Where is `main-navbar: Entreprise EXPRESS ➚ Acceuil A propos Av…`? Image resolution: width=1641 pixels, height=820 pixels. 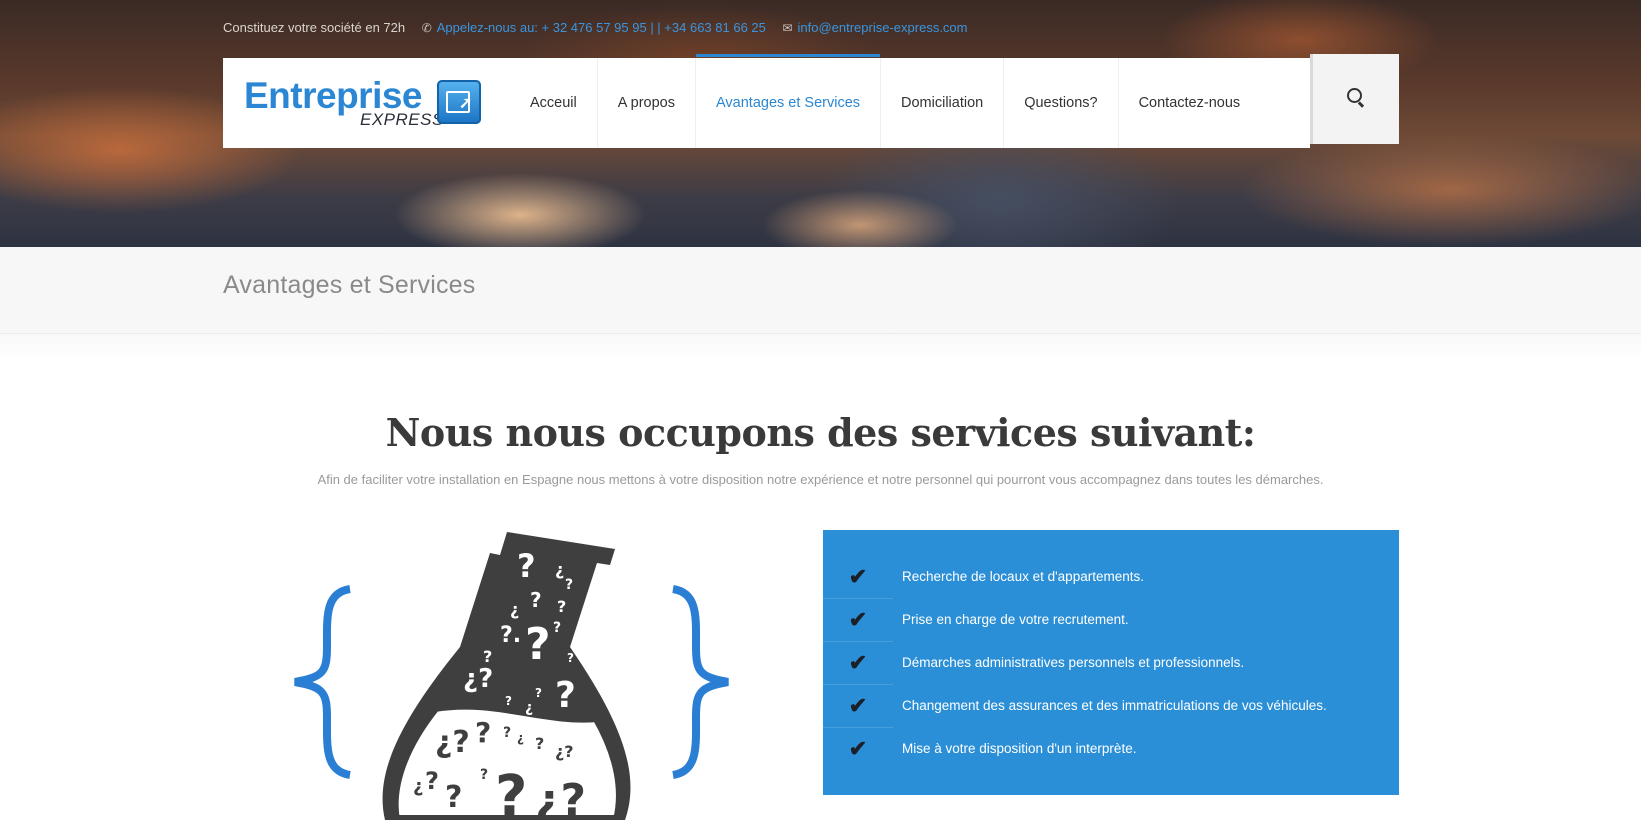
main-navbar: Entreprise EXPRESS ➚ Acceuil A propos Av… is located at coordinates (766, 101).